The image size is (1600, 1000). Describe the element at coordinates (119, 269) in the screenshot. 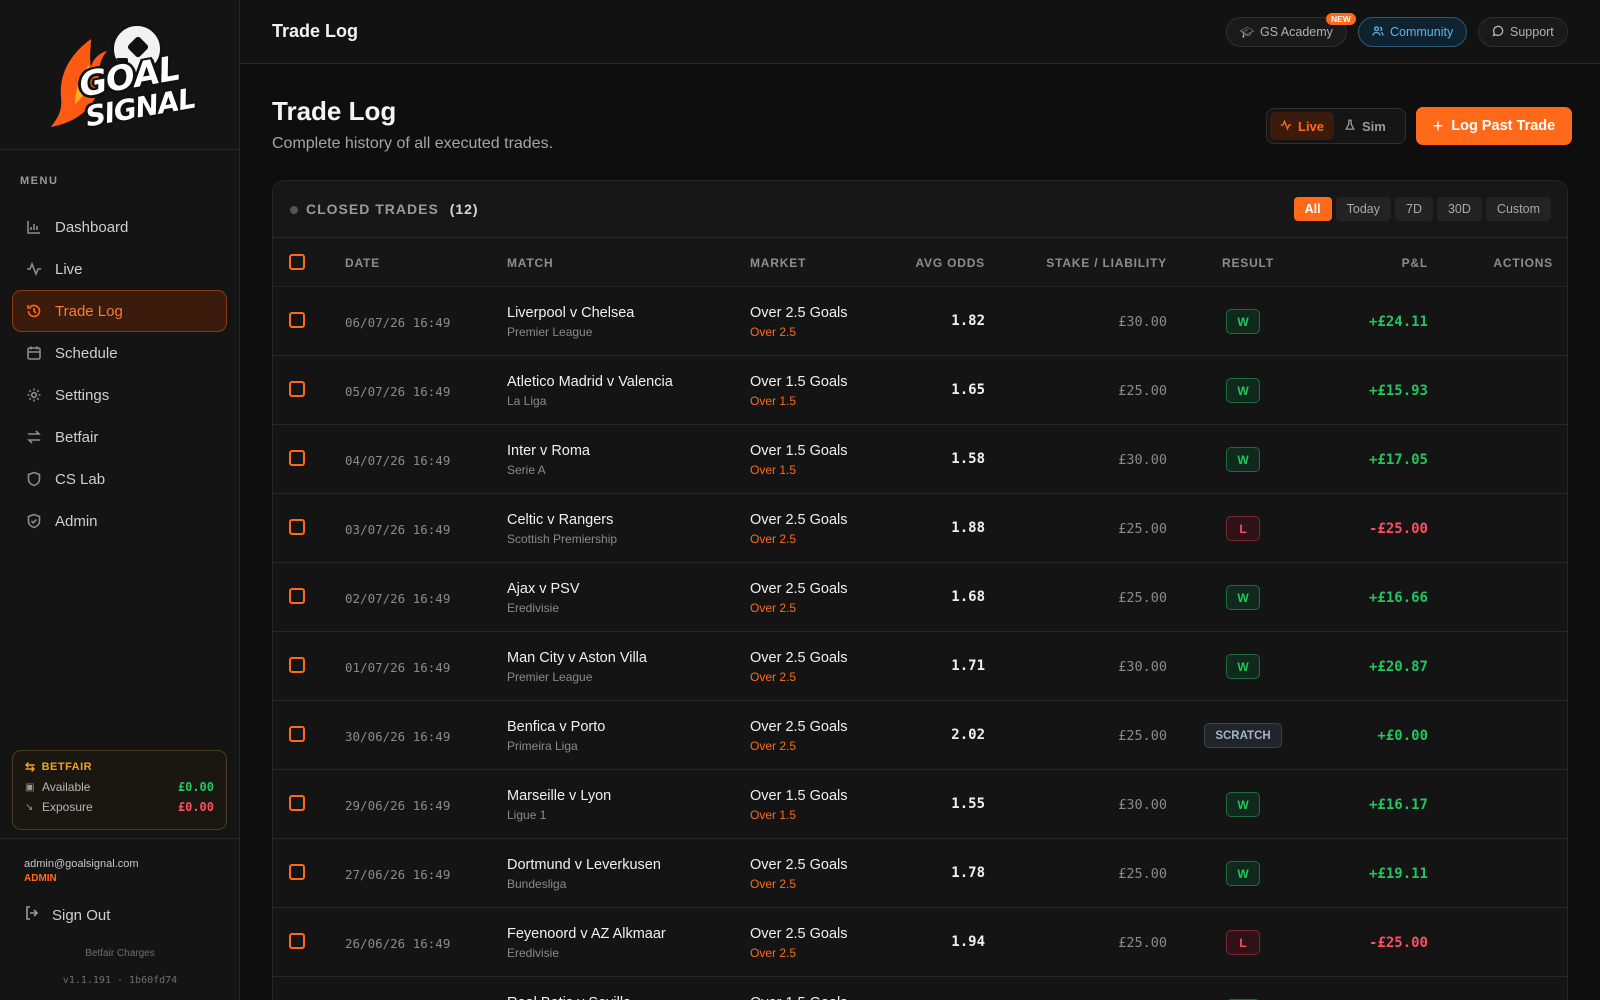

I see `sidebar-item-live: Live` at that location.